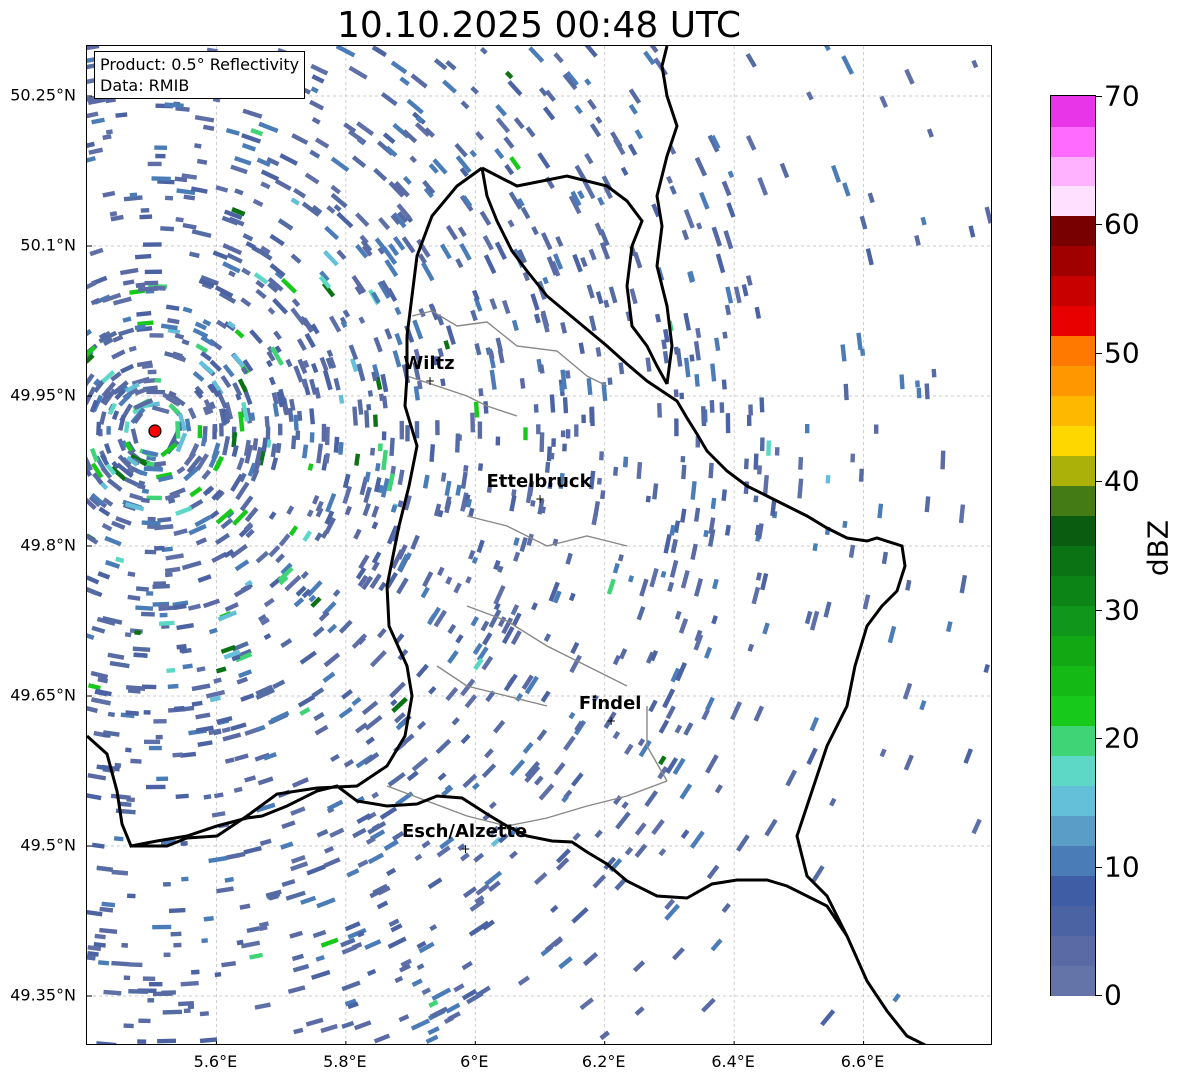 The image size is (1184, 1081). I want to click on lat-tick-label: 49.5°N, so click(48, 845).